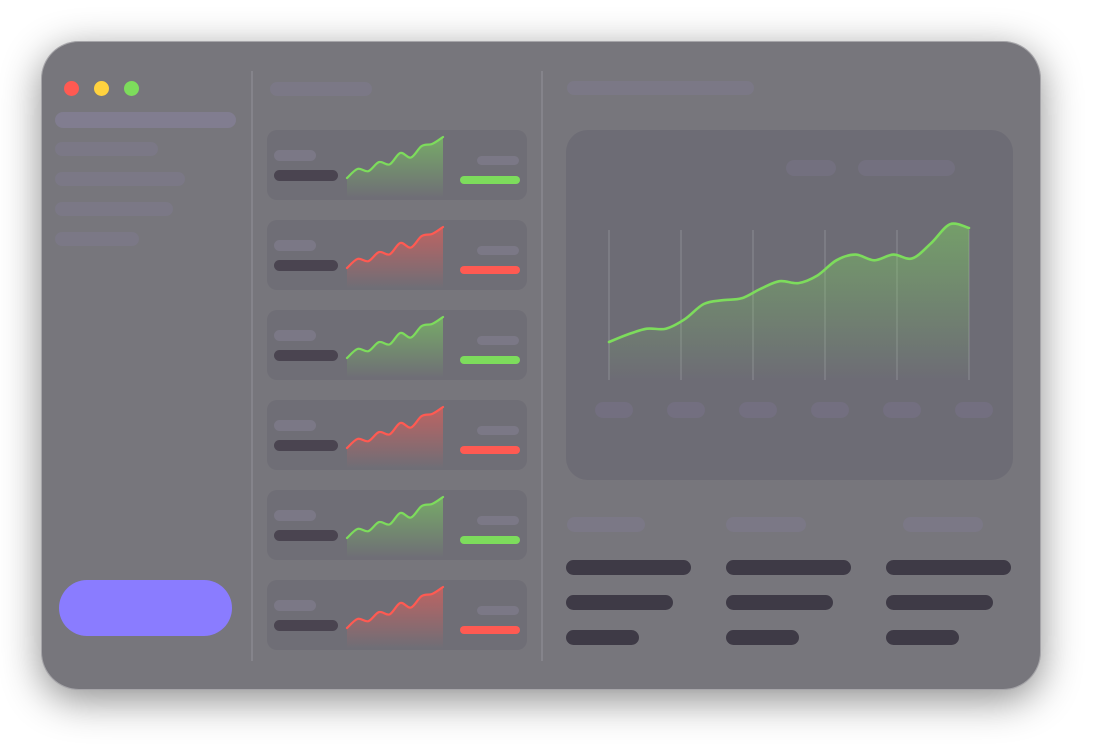 The height and width of the screenshot is (751, 1102). What do you see at coordinates (145, 120) in the screenshot?
I see `sidebar-item-active` at bounding box center [145, 120].